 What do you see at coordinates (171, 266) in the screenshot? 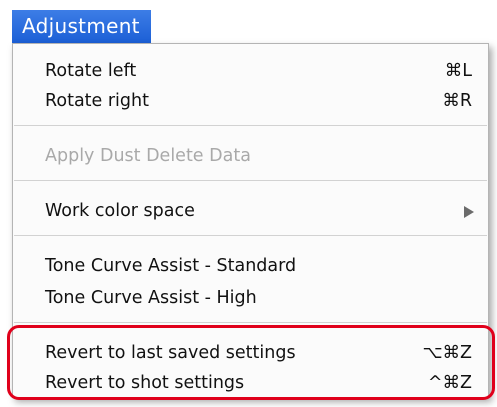
I see `menu-item-label: Tone Curve Assist - Standard` at bounding box center [171, 266].